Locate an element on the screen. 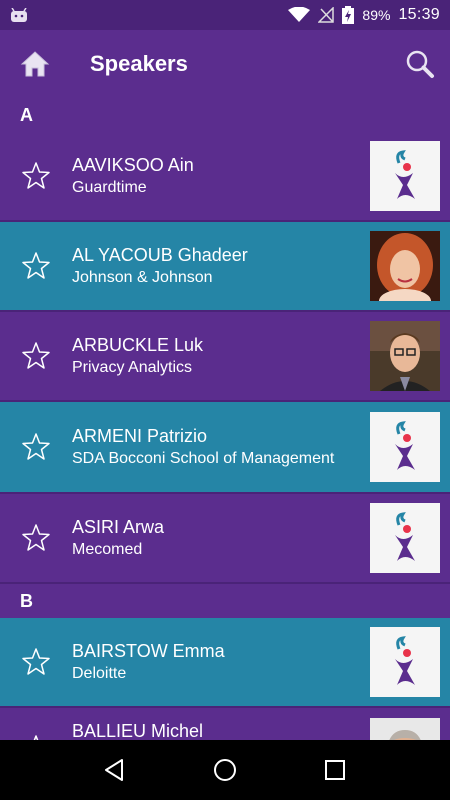  speaker-row: BAIRSTOW Emma Deloitte is located at coordinates (225, 663).